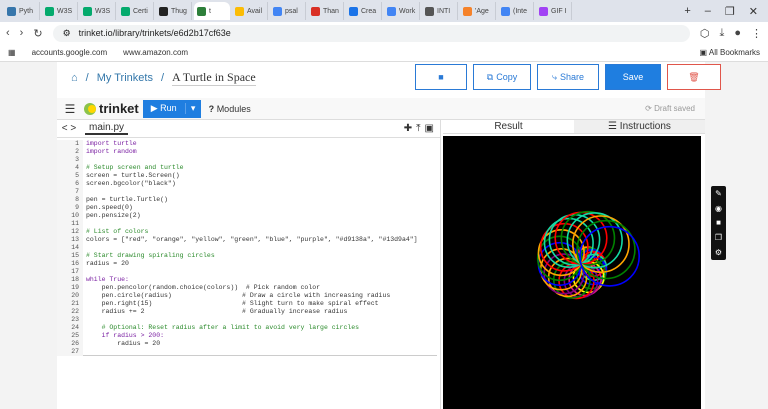 This screenshot has height=409, width=768. Describe the element at coordinates (718, 237) in the screenshot. I see `copy-panel-icon: ❐` at that location.